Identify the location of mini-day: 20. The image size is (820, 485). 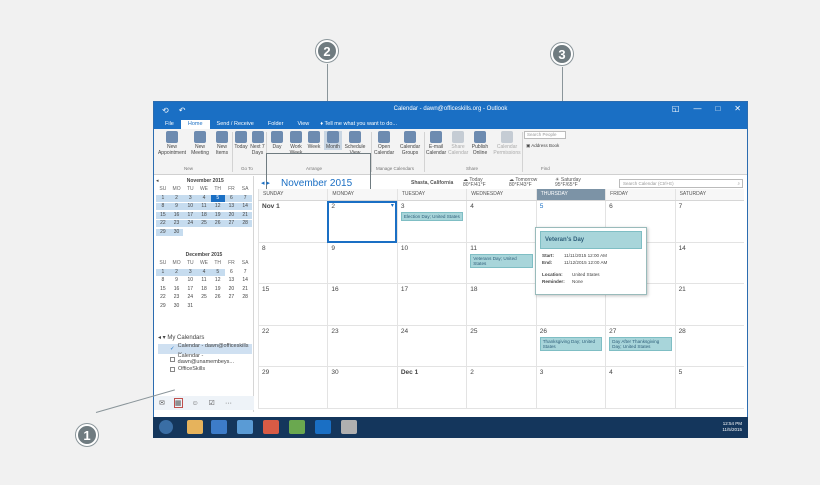
(231, 215).